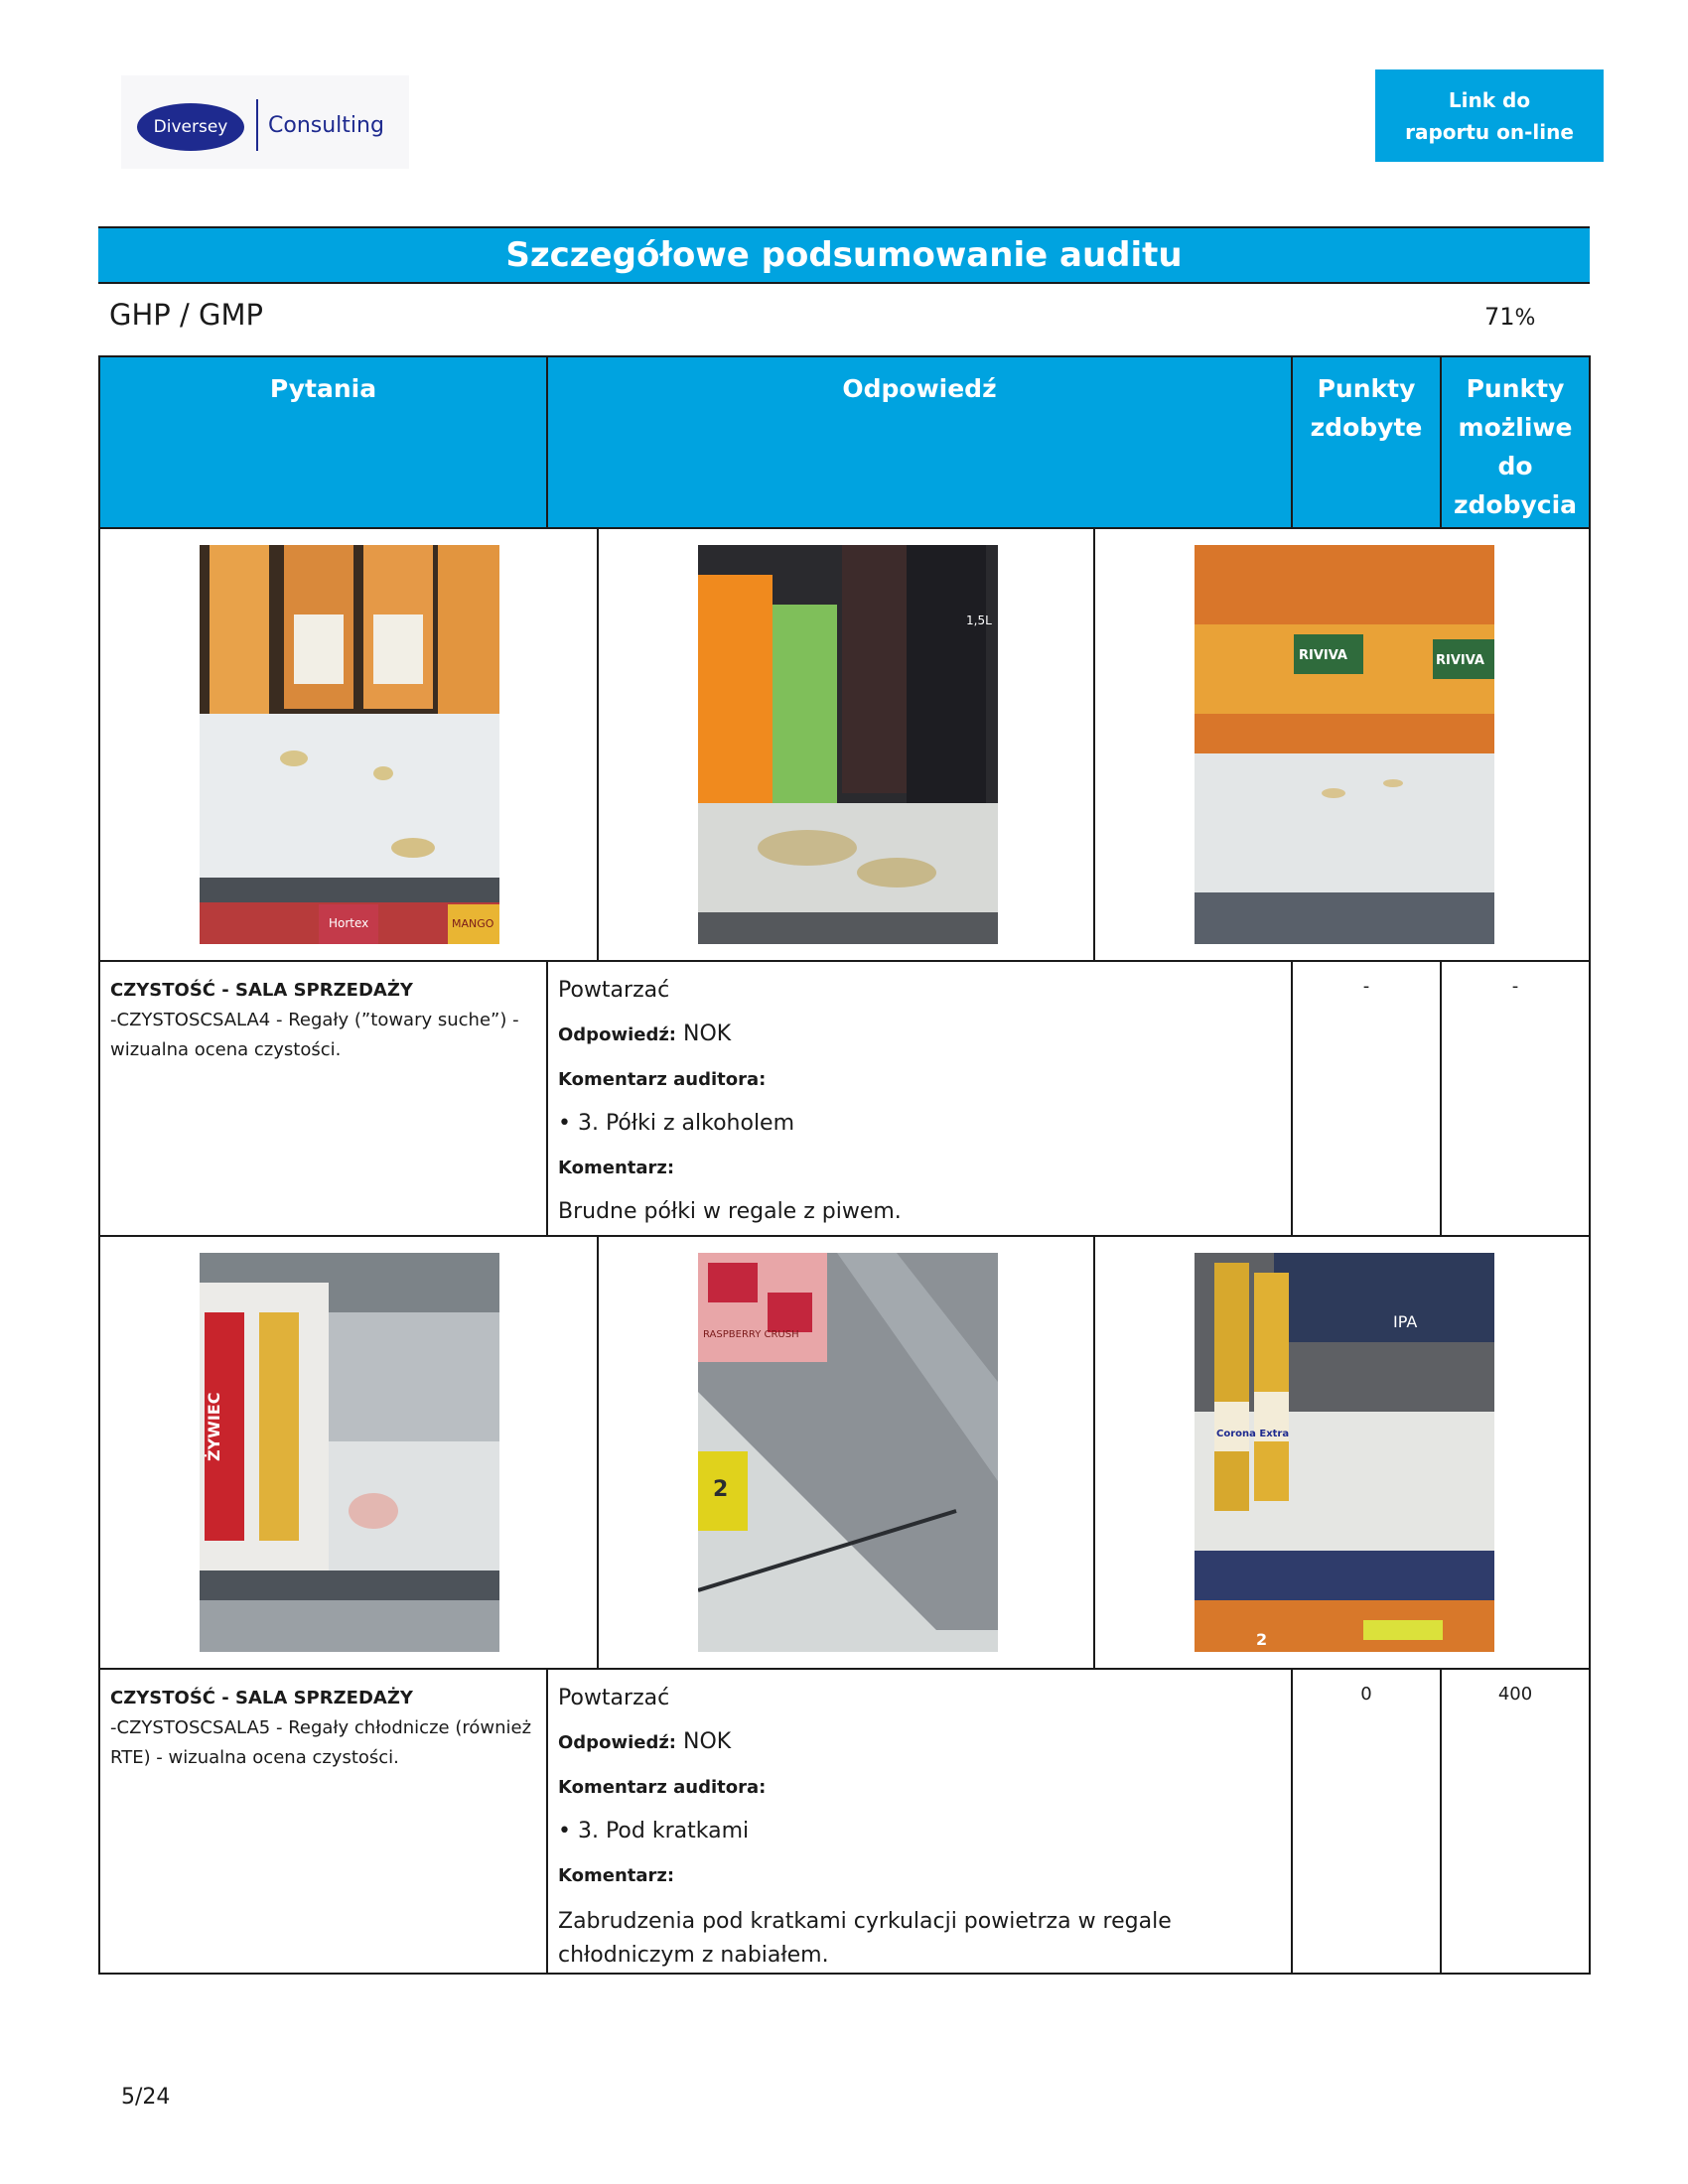  Describe the element at coordinates (844, 255) in the screenshot. I see `report-banner-title: Szczegółowe podsumowanie auditu` at that location.